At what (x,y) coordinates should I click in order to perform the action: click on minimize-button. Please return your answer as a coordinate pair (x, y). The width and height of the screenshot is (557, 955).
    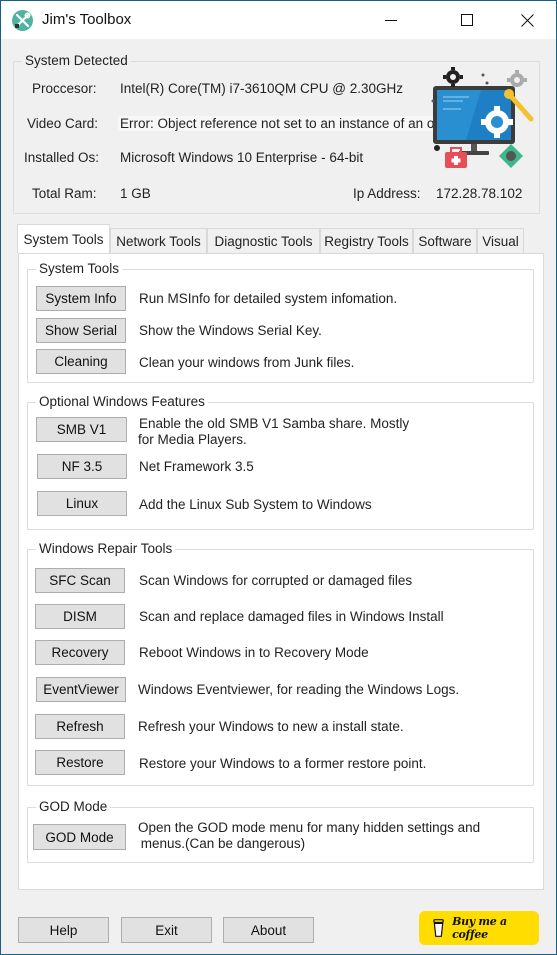
    Looking at the image, I should click on (391, 20).